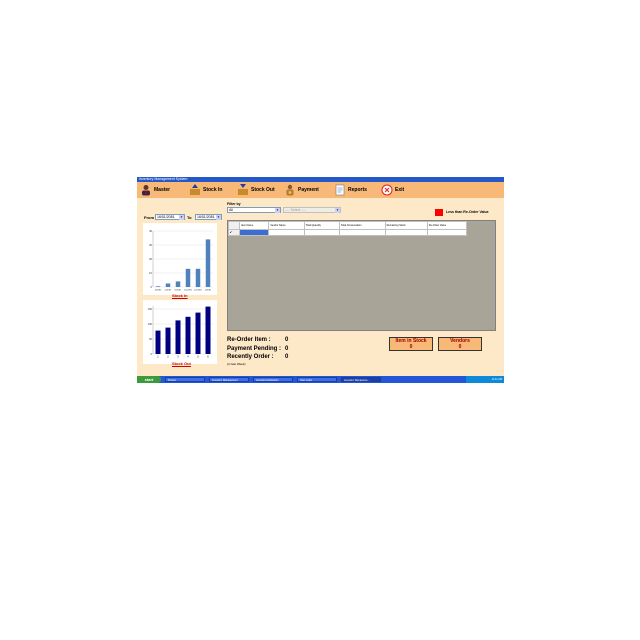 The image size is (640, 640). Describe the element at coordinates (321, 225) in the screenshot. I see `column-total-quantity: Total Quantity` at that location.